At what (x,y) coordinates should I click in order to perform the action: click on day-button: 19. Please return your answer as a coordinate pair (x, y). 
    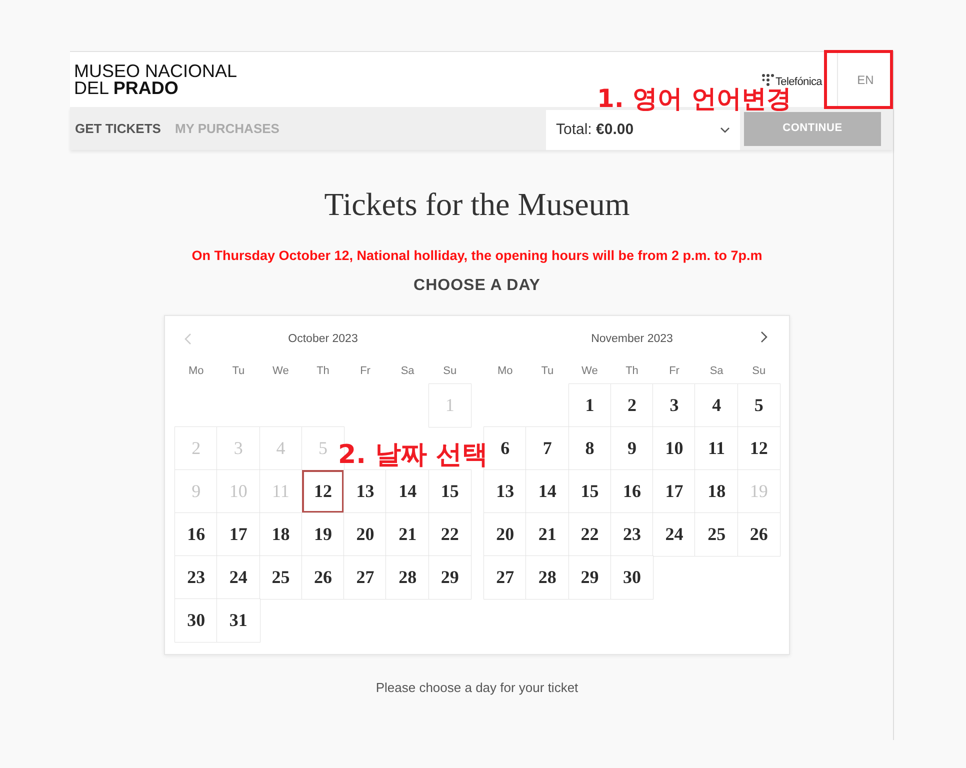
    Looking at the image, I should click on (323, 534).